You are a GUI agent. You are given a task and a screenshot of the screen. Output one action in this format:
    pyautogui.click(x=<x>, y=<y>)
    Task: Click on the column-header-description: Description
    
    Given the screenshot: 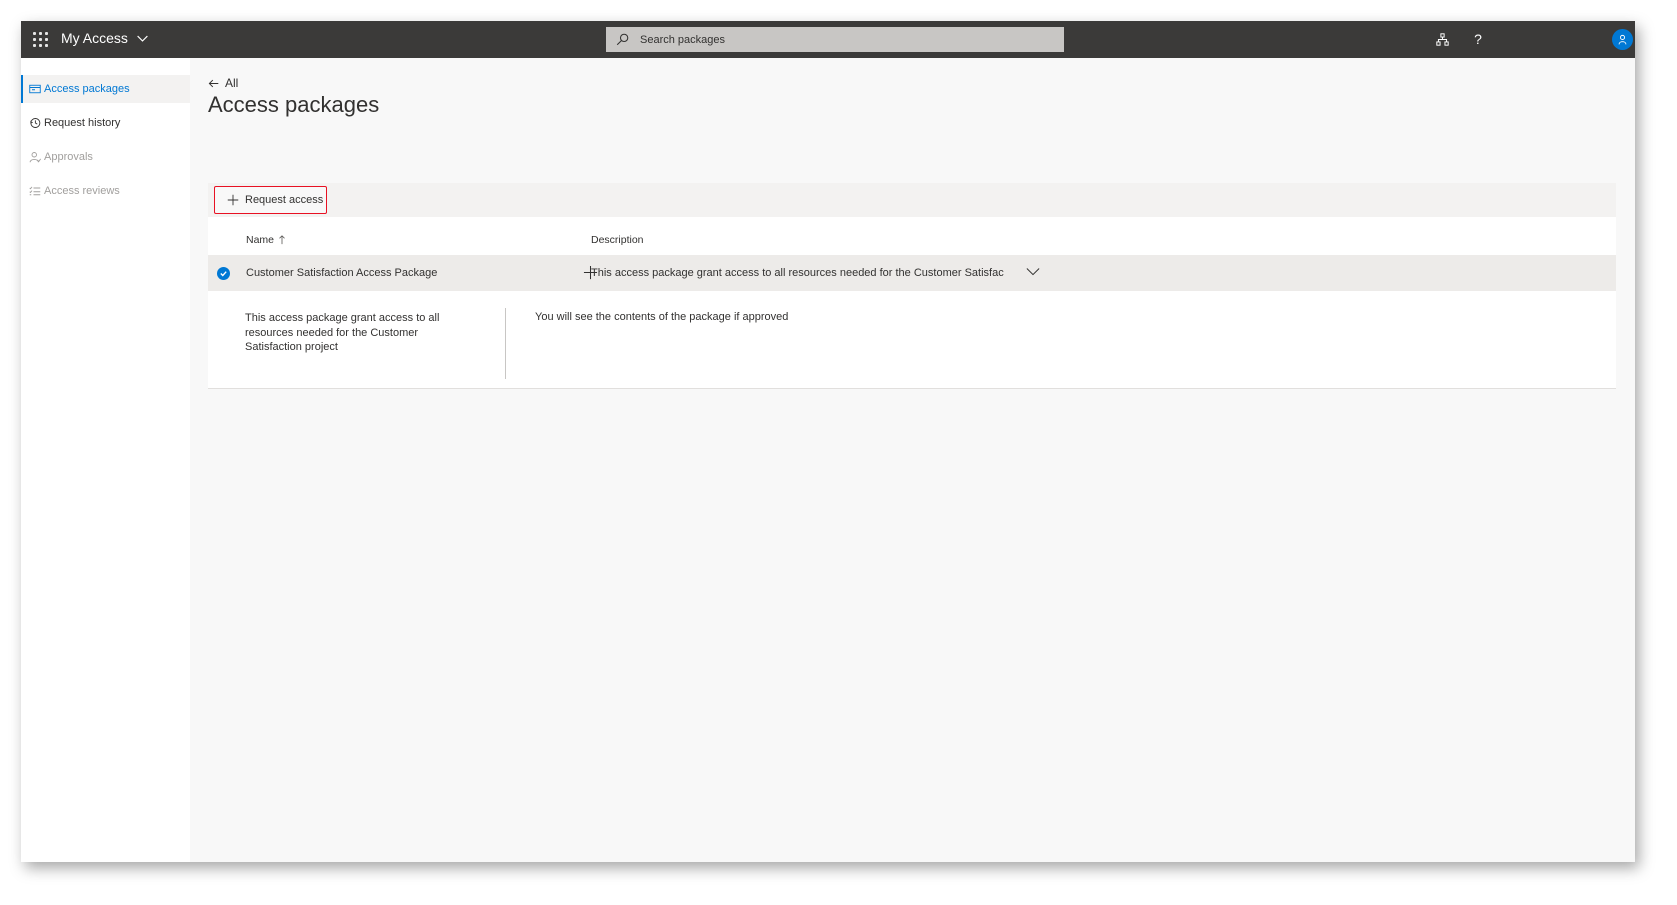 What is the action you would take?
    pyautogui.click(x=617, y=240)
    